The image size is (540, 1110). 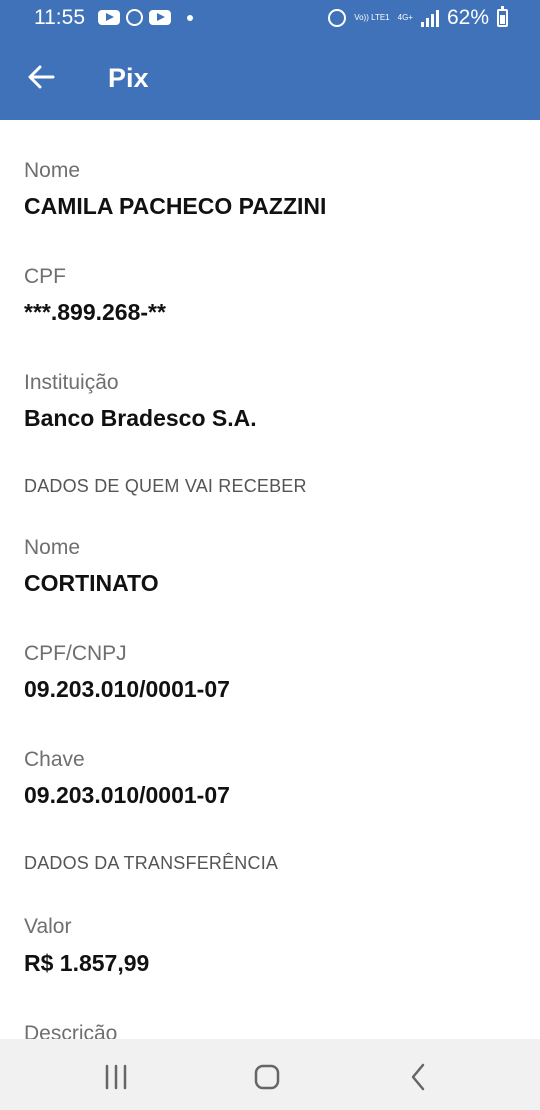 I want to click on system-navigation-bar, so click(x=270, y=1074).